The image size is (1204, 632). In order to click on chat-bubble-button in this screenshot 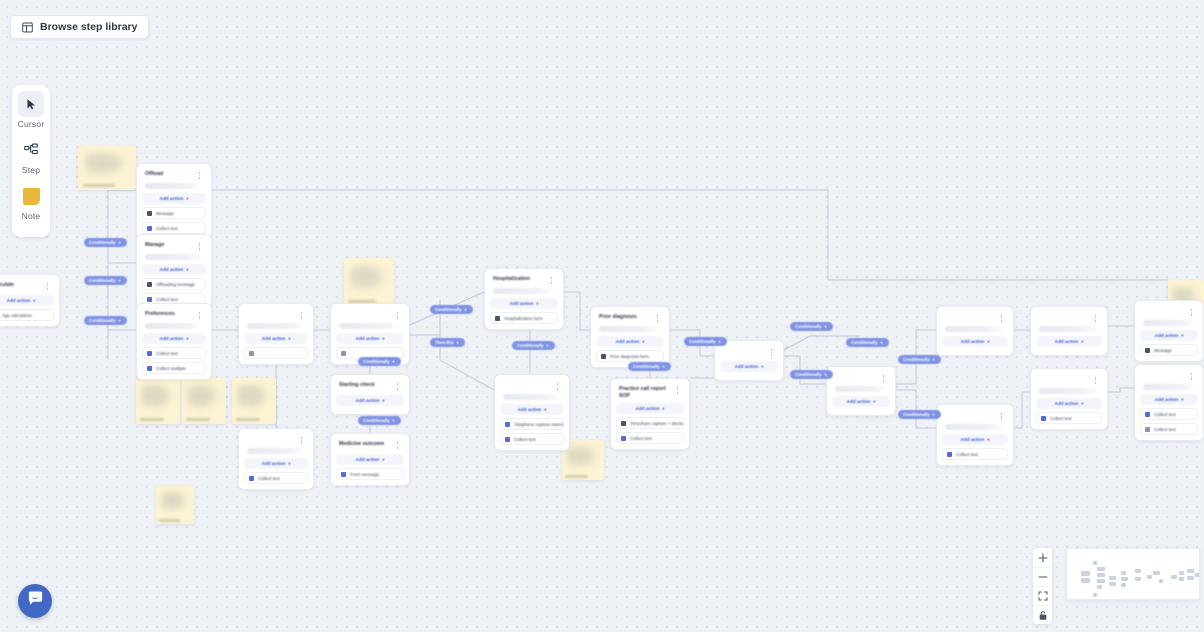, I will do `click(35, 601)`.